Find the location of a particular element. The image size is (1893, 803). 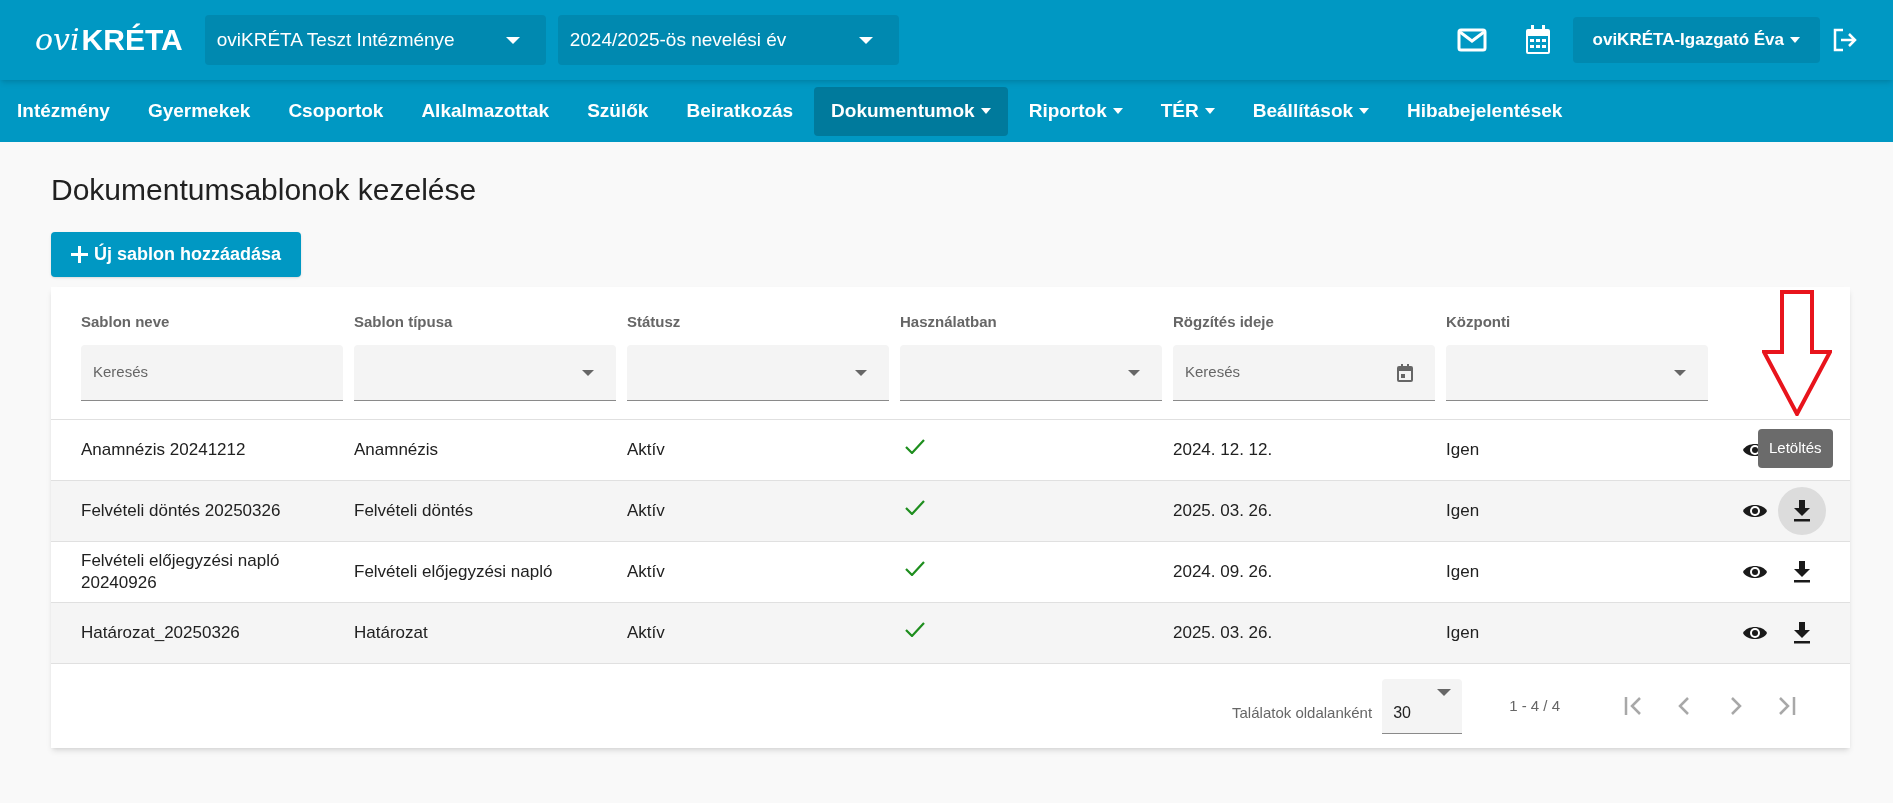

column-header: Rögzítés ideje is located at coordinates (1223, 321).